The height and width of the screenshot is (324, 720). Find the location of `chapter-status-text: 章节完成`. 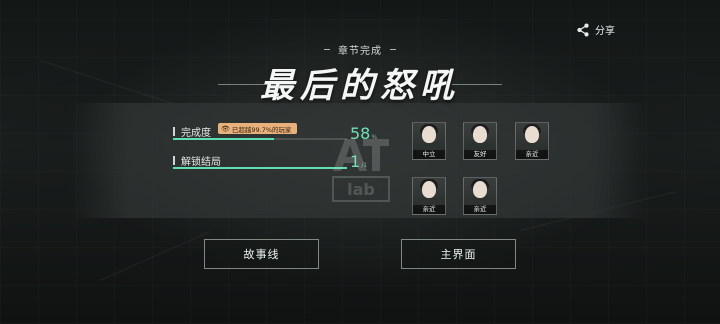

chapter-status-text: 章节完成 is located at coordinates (360, 51).